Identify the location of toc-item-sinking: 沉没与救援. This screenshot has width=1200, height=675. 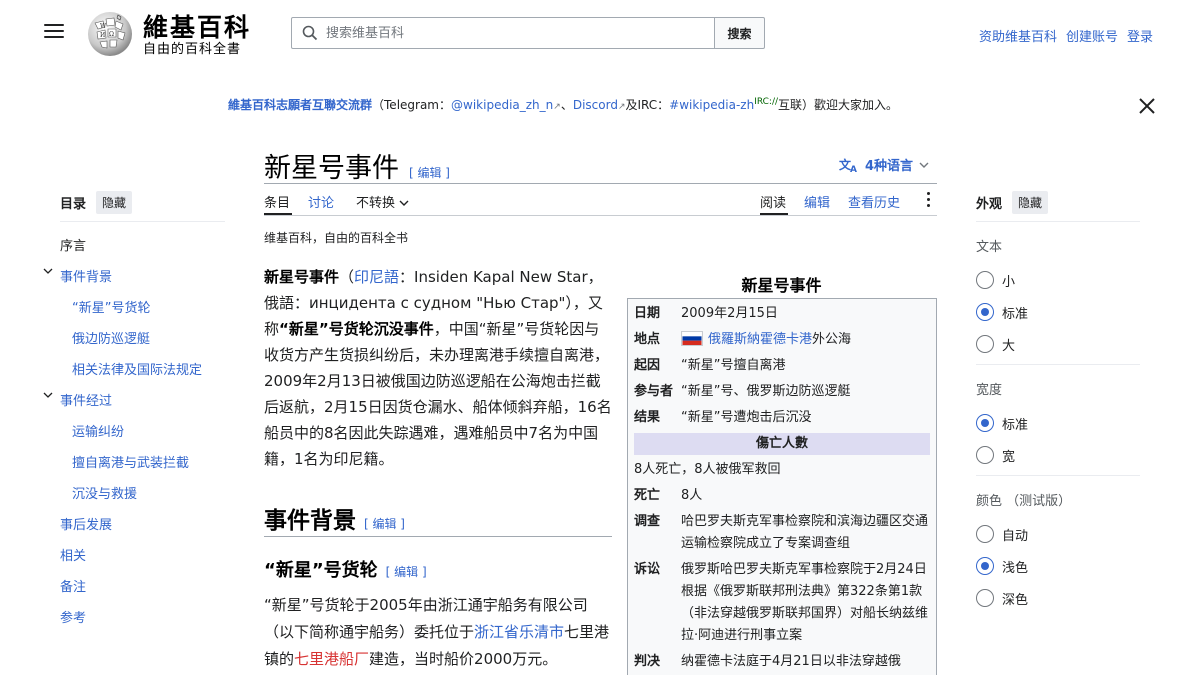
(142, 498).